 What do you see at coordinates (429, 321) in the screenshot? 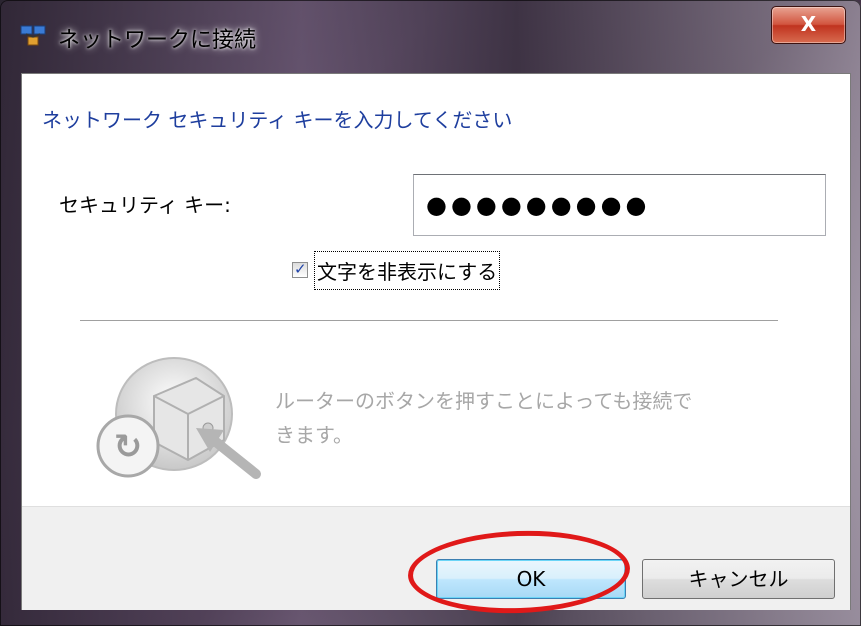
I see `divider` at bounding box center [429, 321].